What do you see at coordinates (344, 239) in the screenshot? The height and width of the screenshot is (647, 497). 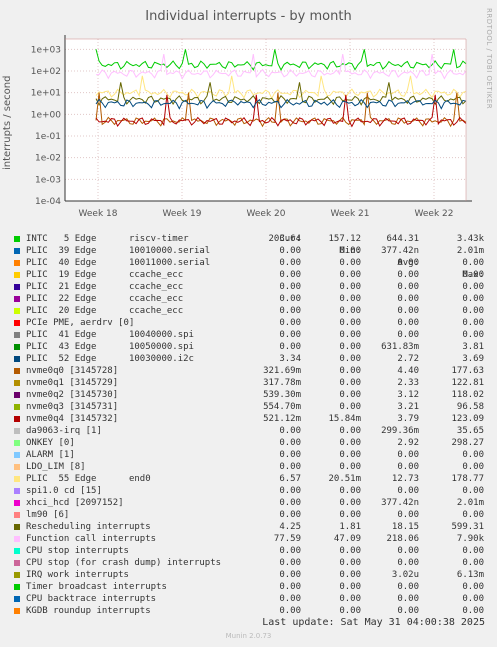 I see `legend-min-value: 157.12` at bounding box center [344, 239].